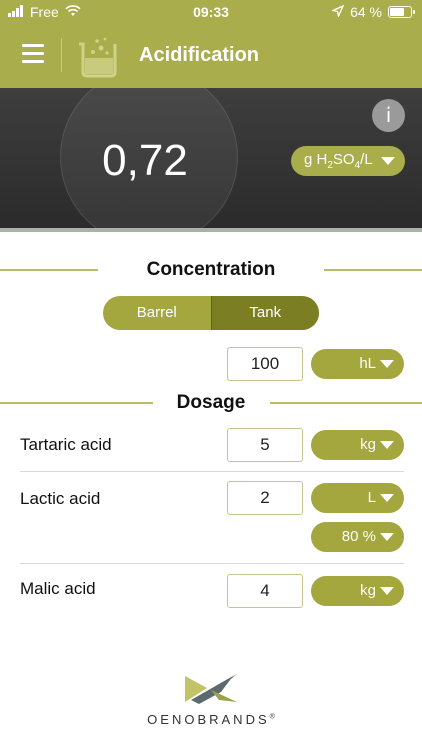  What do you see at coordinates (211, 270) in the screenshot?
I see `concentration-section-header: Concentration` at bounding box center [211, 270].